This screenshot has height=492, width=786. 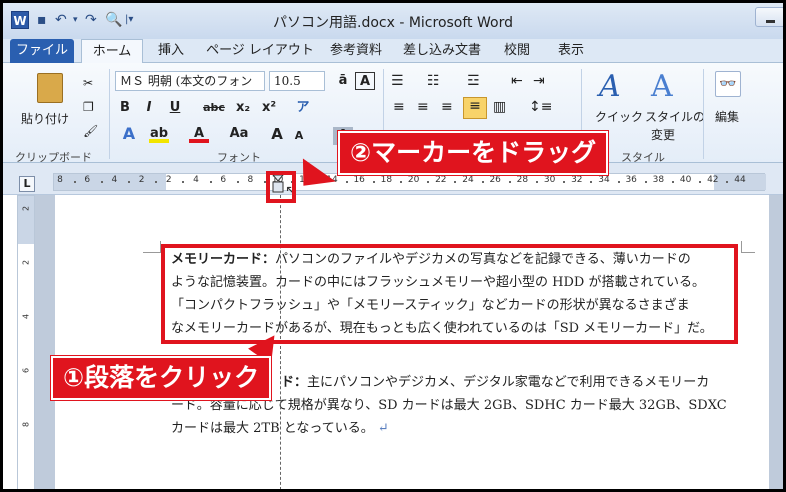 I want to click on numbering-icon: ☷, so click(x=433, y=81).